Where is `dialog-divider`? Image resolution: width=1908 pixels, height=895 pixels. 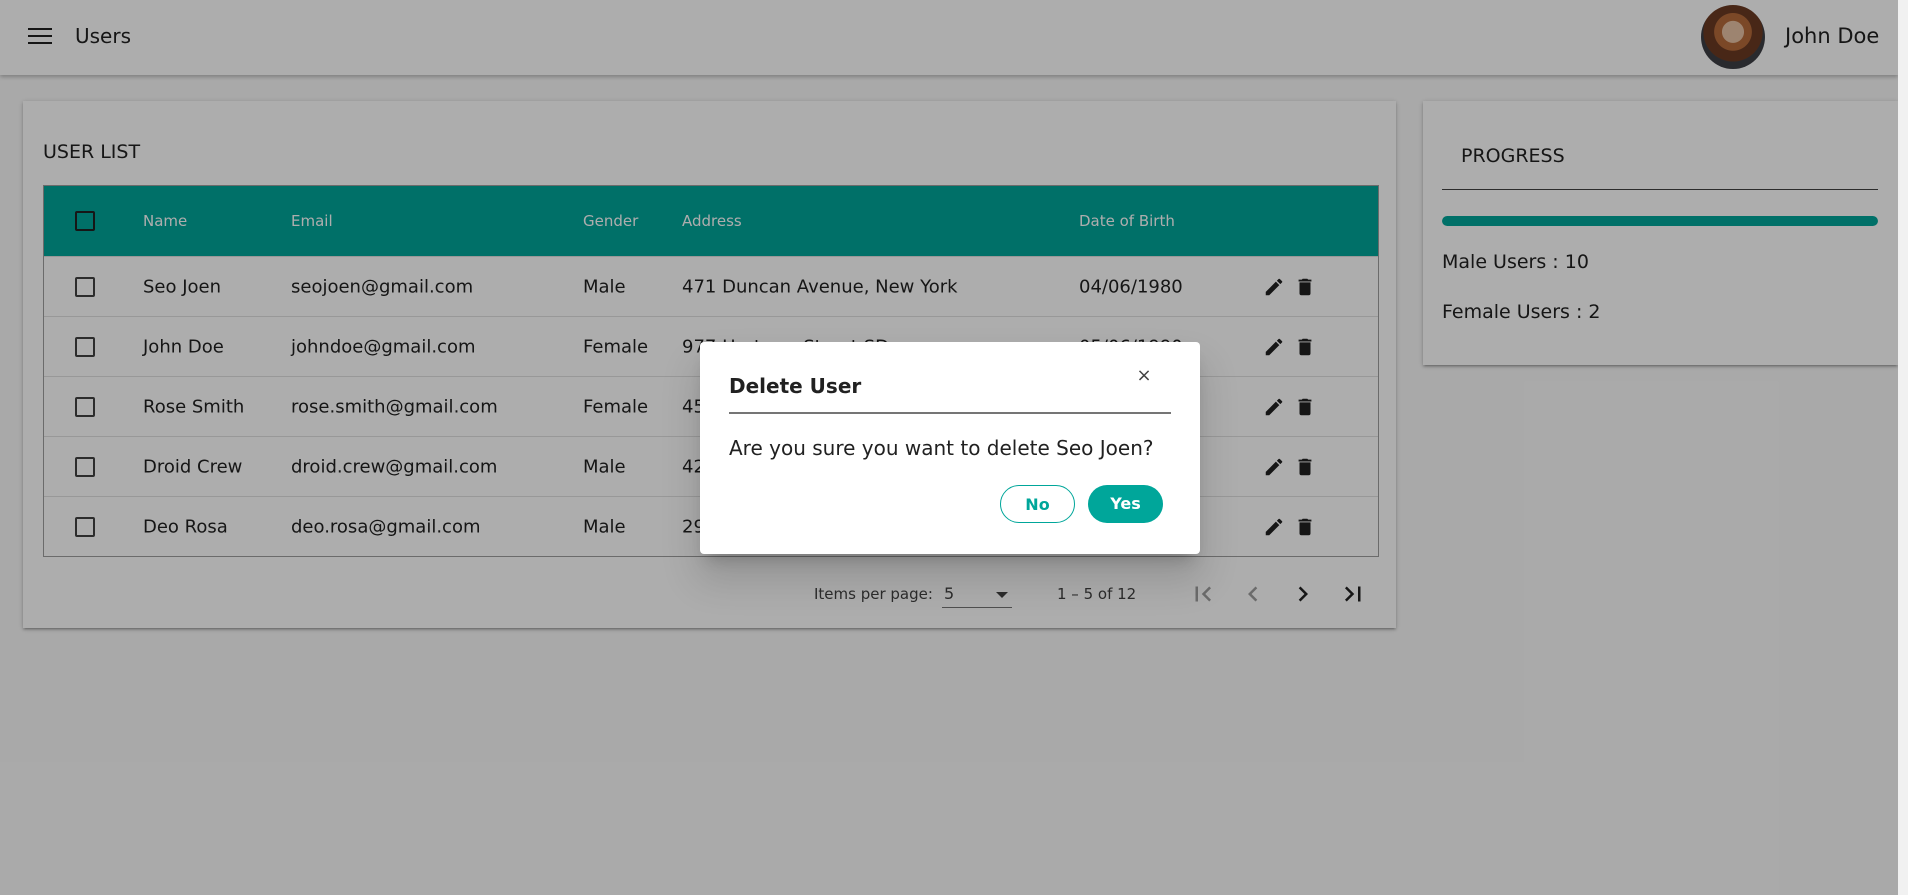 dialog-divider is located at coordinates (950, 413).